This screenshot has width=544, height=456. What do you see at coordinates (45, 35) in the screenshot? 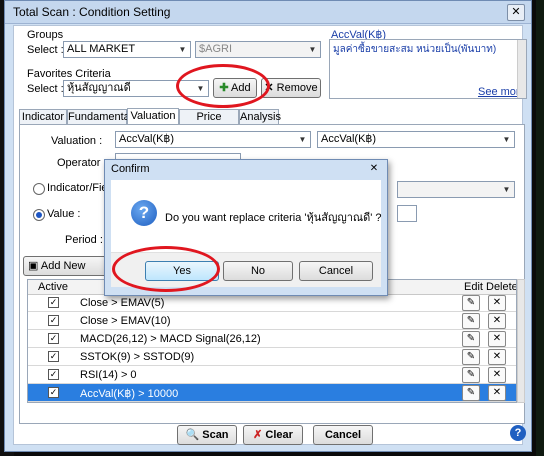
I see `groups-label: Groups` at bounding box center [45, 35].